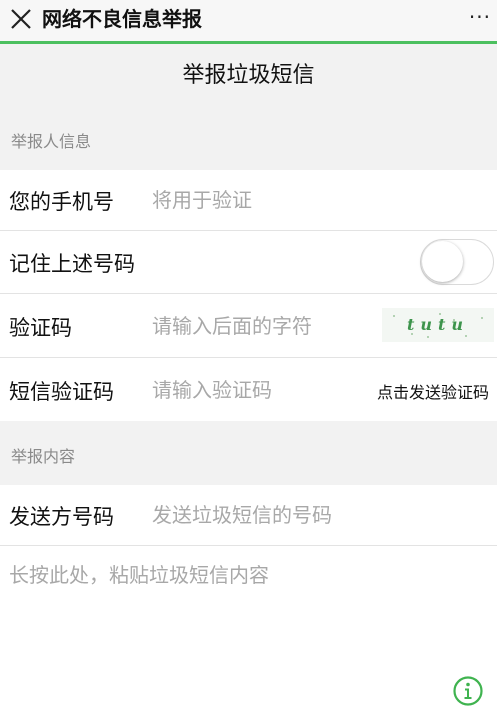  I want to click on section-label-content: 举报内容, so click(43, 456).